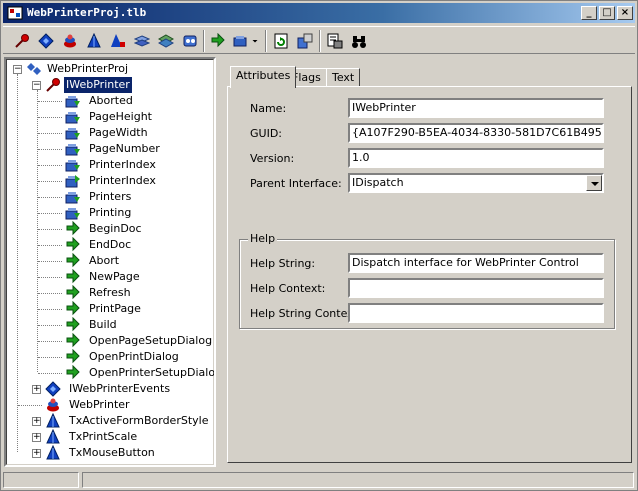 This screenshot has width=638, height=491. Describe the element at coordinates (476, 313) in the screenshot. I see `help-string-context-field` at that location.